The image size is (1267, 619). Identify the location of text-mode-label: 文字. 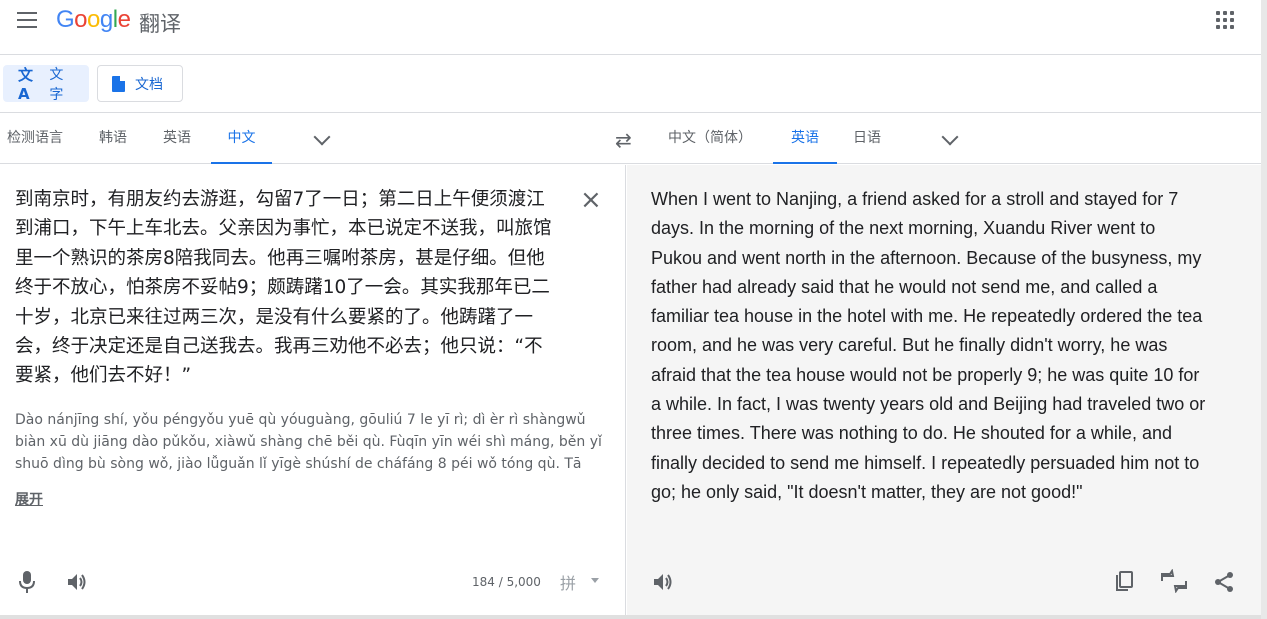
(56, 84).